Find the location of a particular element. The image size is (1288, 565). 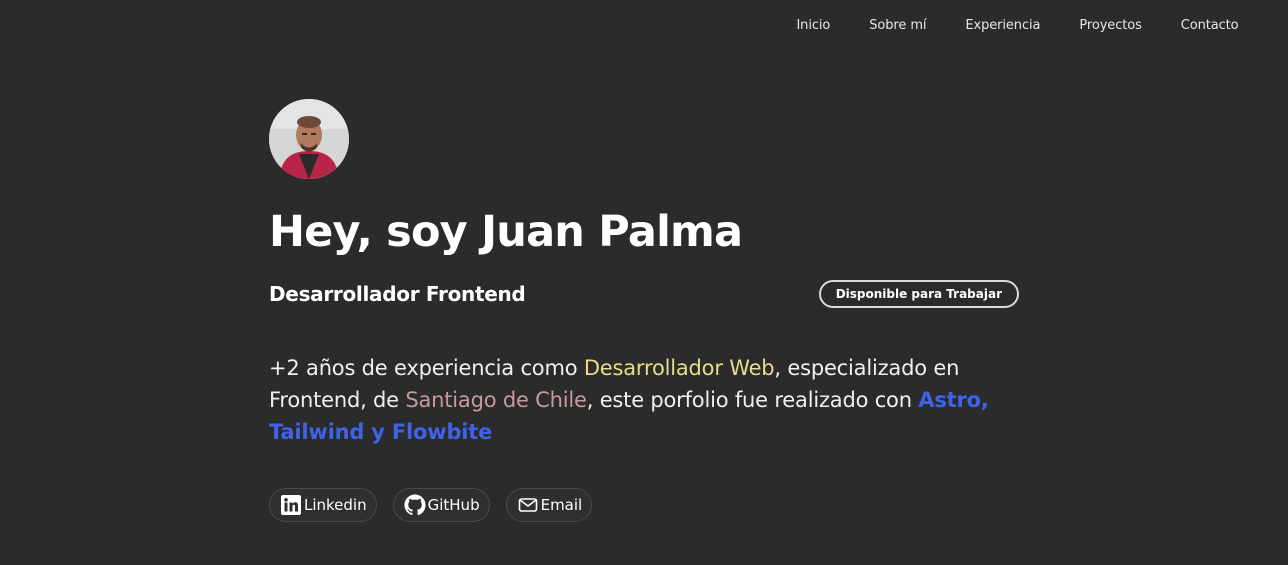

job-title: Desarrollador Frontend is located at coordinates (397, 294).